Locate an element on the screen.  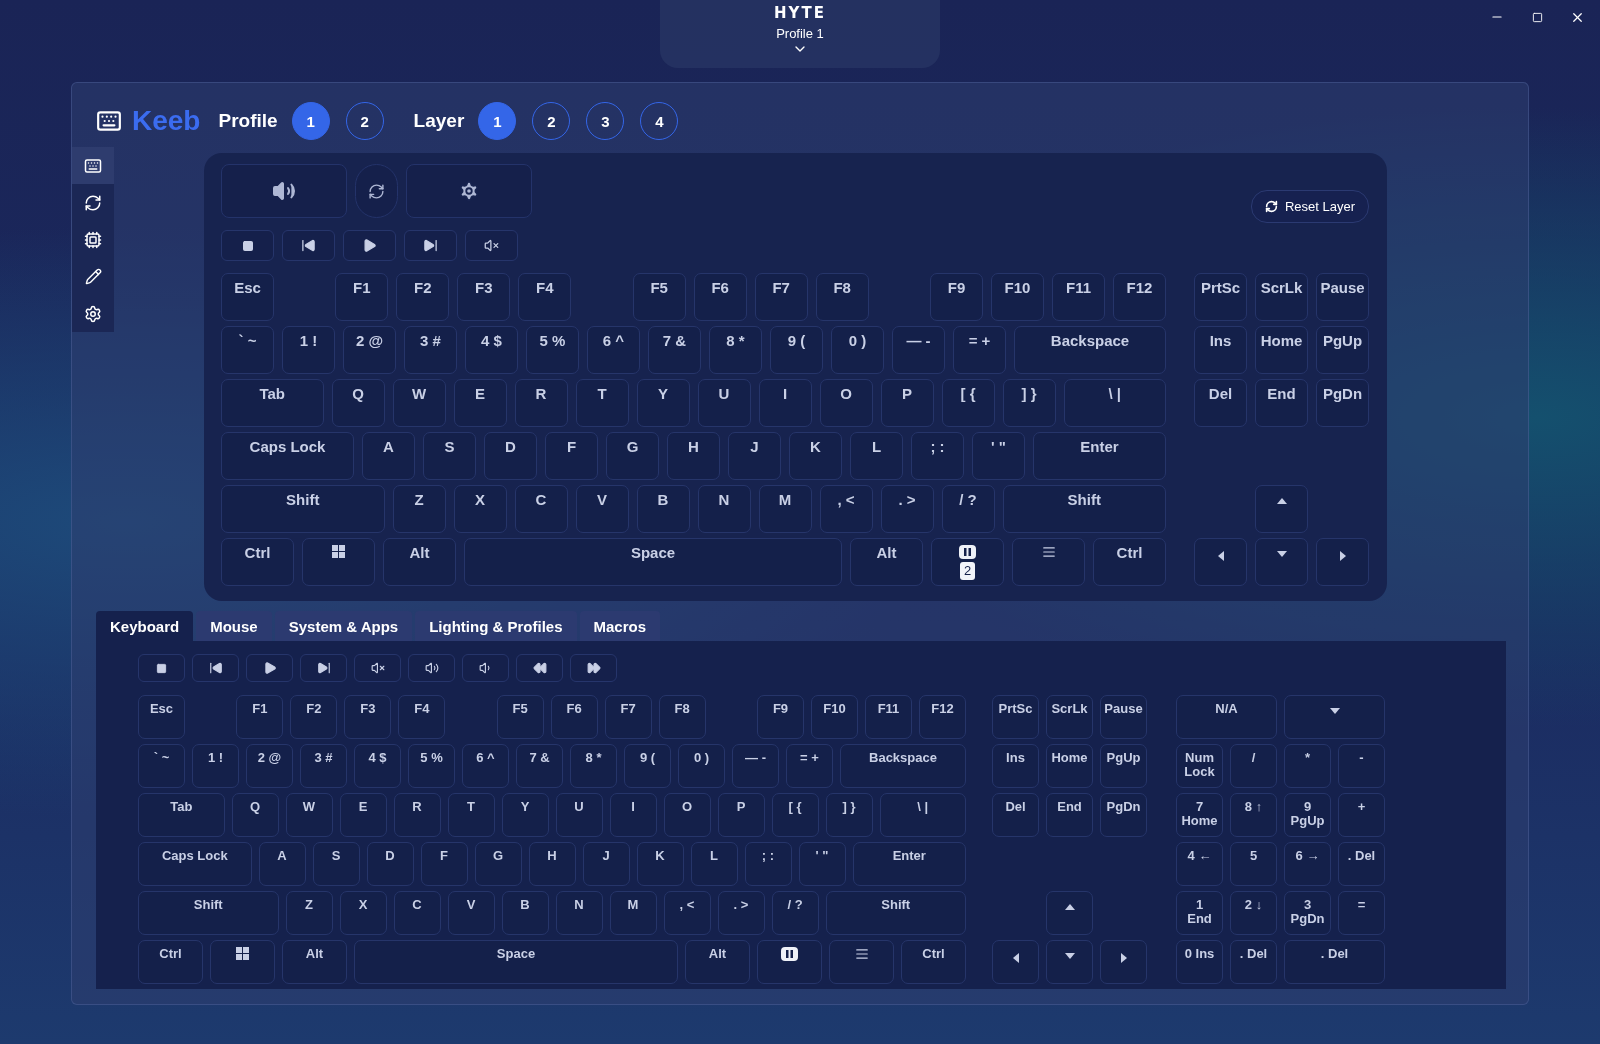
key-cap: End is located at coordinates (1281, 403).